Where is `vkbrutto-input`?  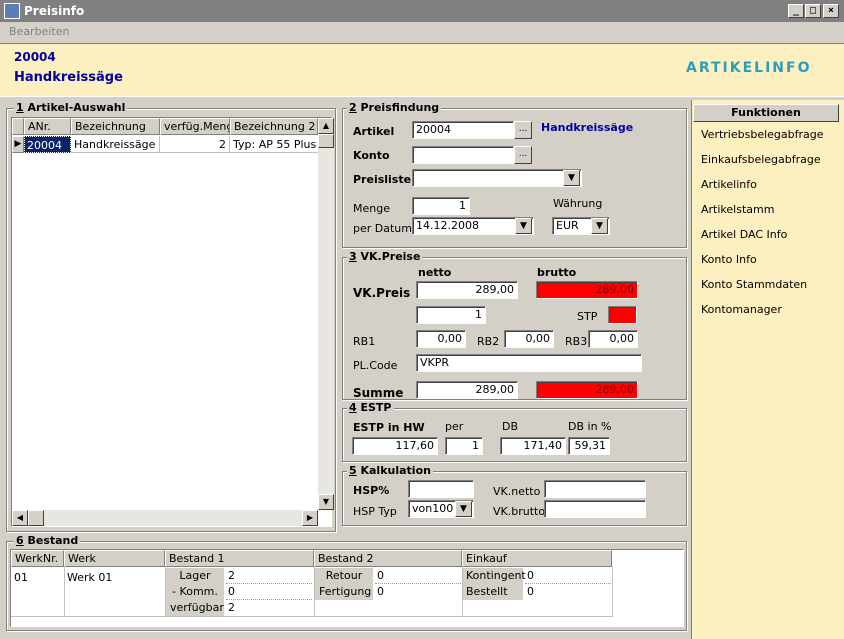
vkbrutto-input is located at coordinates (595, 509).